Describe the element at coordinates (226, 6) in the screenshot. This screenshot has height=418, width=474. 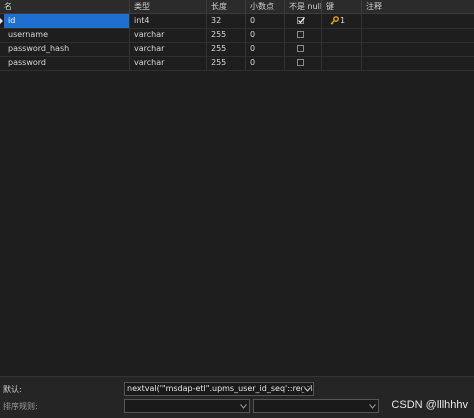
I see `column-header-length: 长度` at that location.